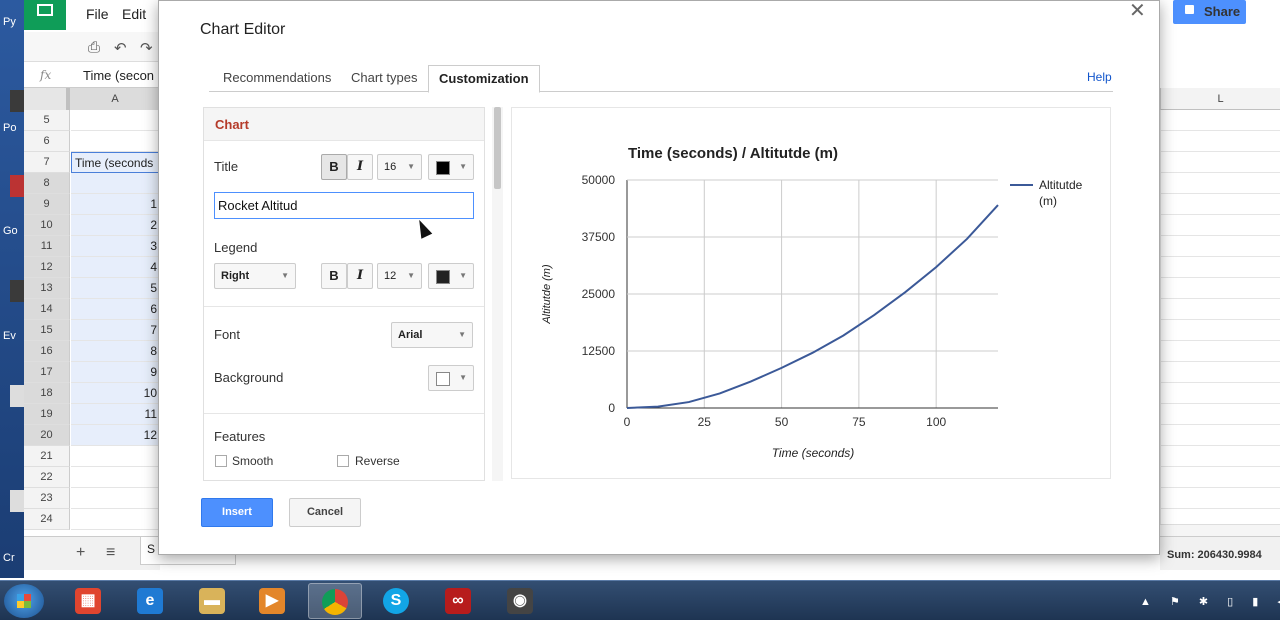 The image size is (1280, 620). What do you see at coordinates (115, 414) in the screenshot?
I see `cell-a: 11` at bounding box center [115, 414].